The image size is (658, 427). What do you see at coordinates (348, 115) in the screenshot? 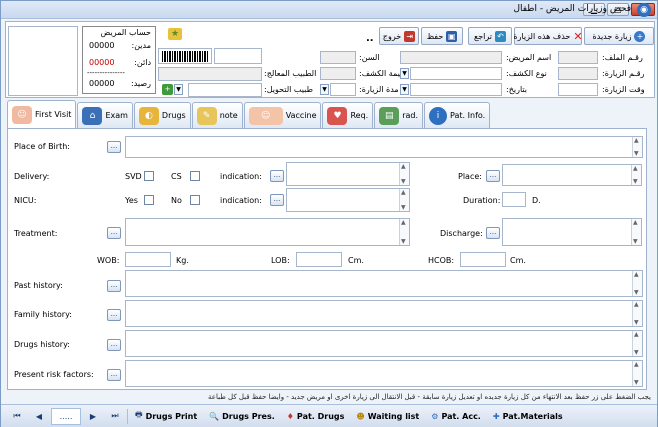
I see `tab-req: ♥ Req.` at bounding box center [348, 115].